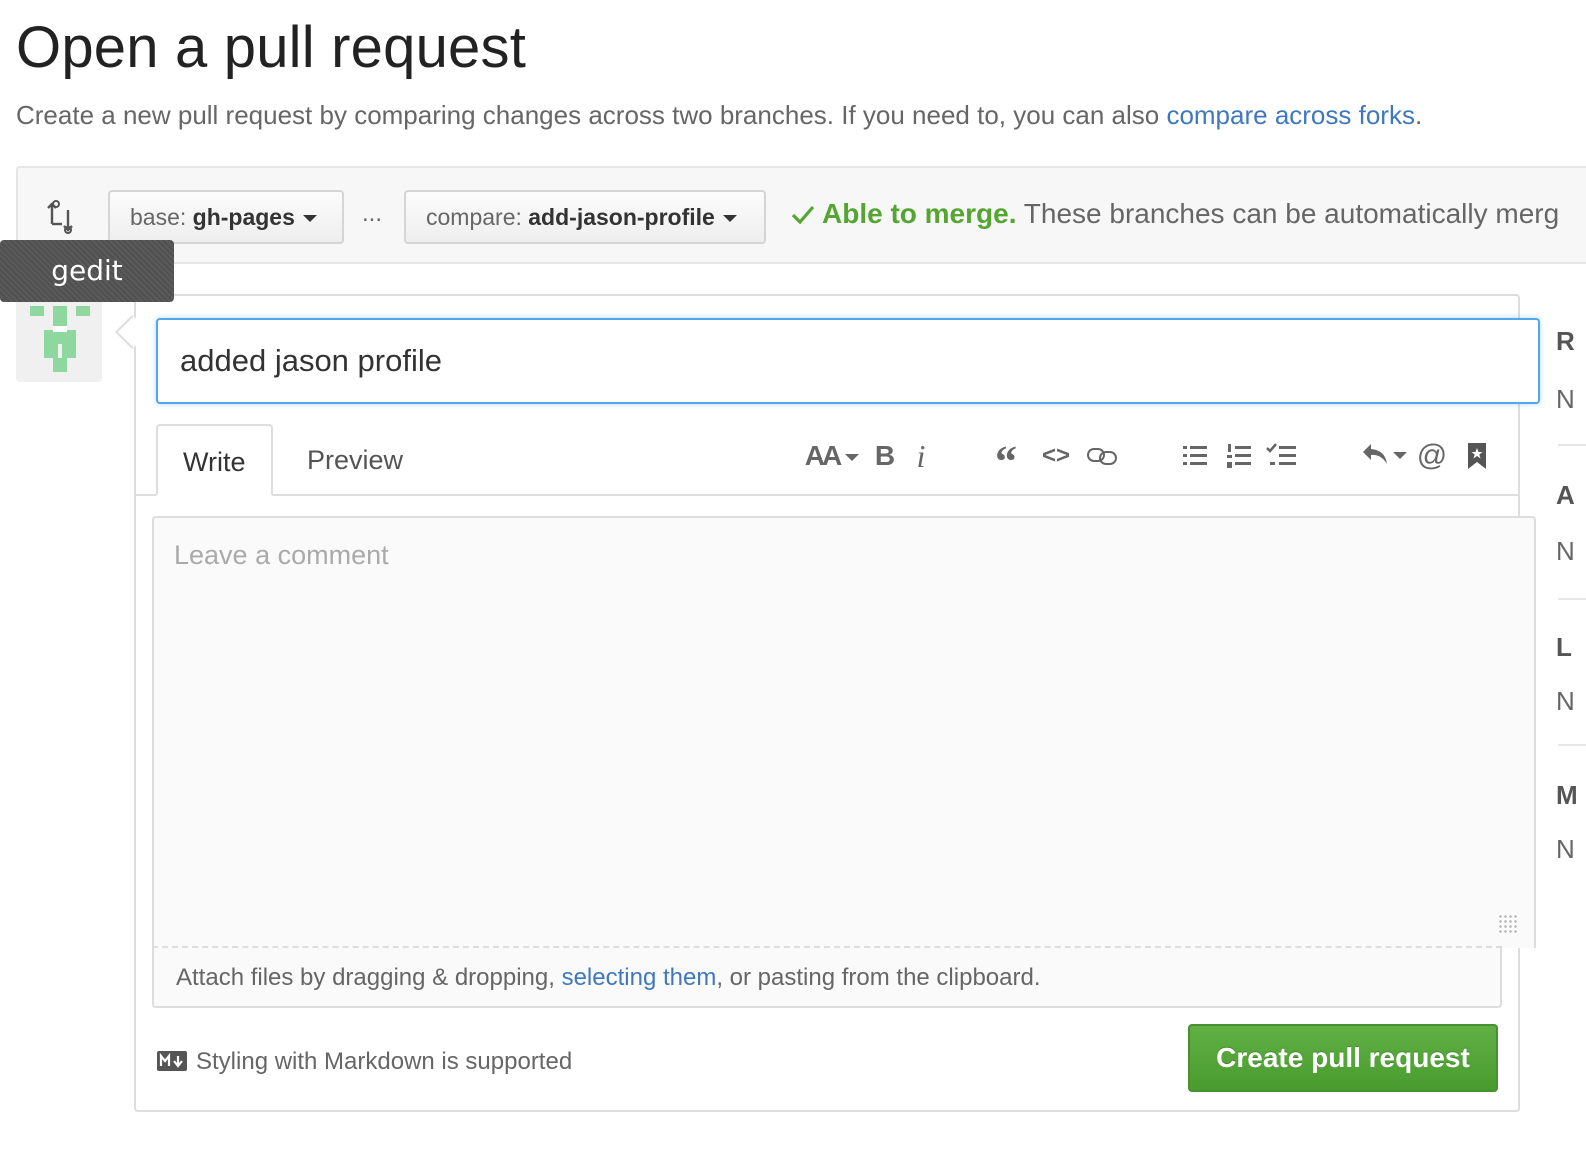 The image size is (1586, 1156). I want to click on reply-button, so click(1384, 456).